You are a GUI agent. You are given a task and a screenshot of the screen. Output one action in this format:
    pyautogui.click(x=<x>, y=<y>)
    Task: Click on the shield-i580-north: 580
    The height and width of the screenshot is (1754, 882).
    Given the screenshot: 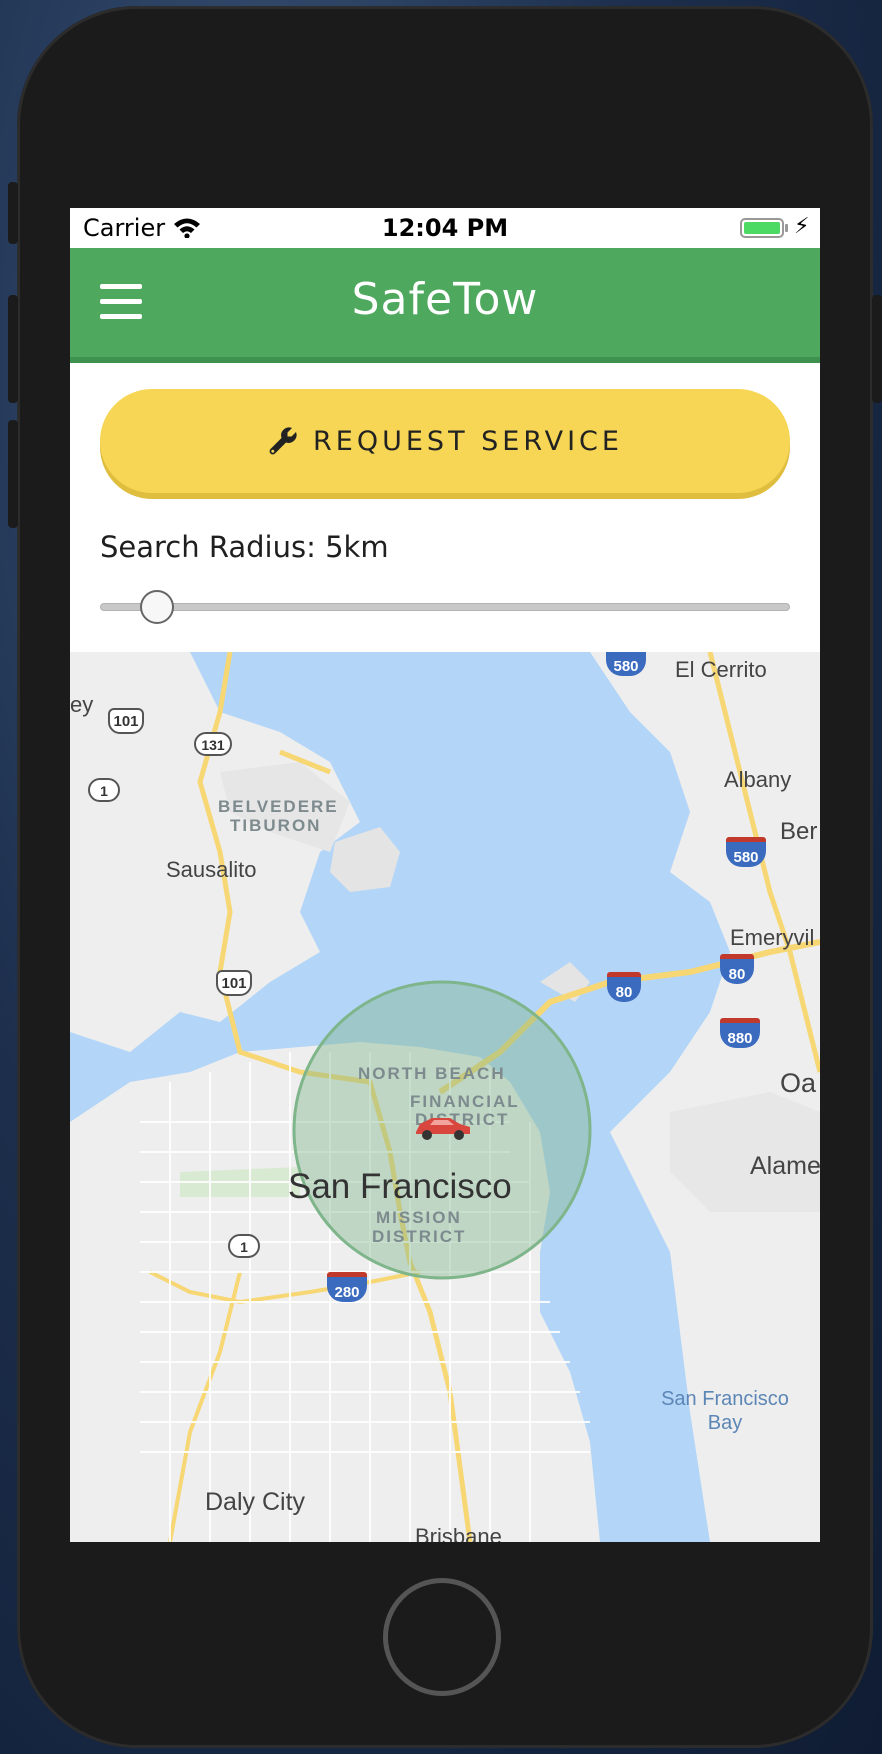 What is the action you would take?
    pyautogui.click(x=626, y=664)
    